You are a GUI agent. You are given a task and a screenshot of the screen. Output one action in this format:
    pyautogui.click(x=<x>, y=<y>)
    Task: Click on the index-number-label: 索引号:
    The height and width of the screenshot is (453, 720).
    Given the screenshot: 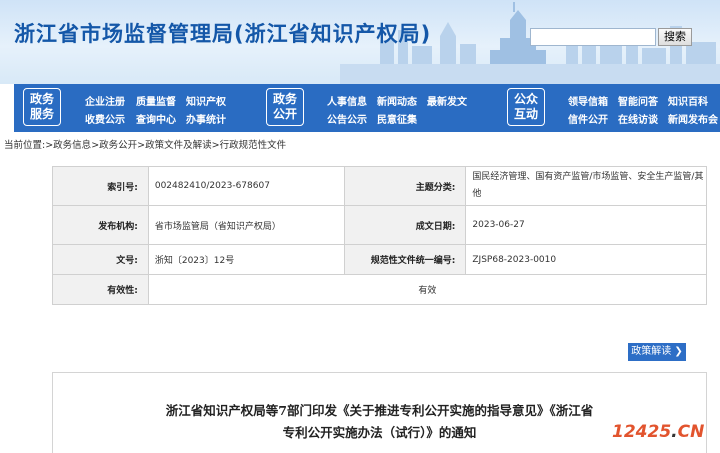 What is the action you would take?
    pyautogui.click(x=100, y=186)
    